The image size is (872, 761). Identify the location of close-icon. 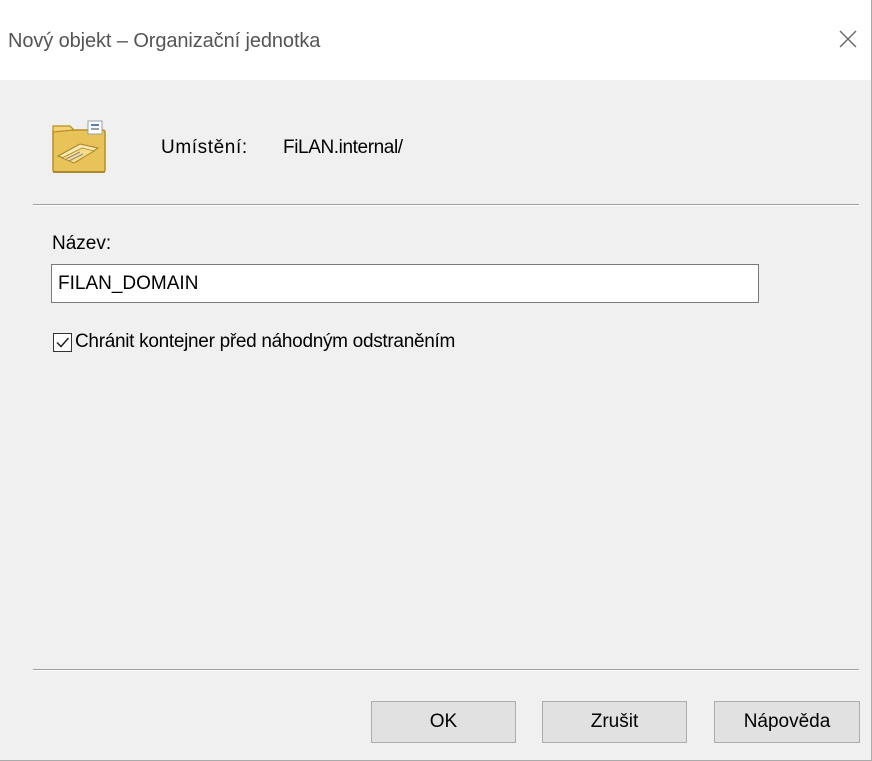
(848, 39).